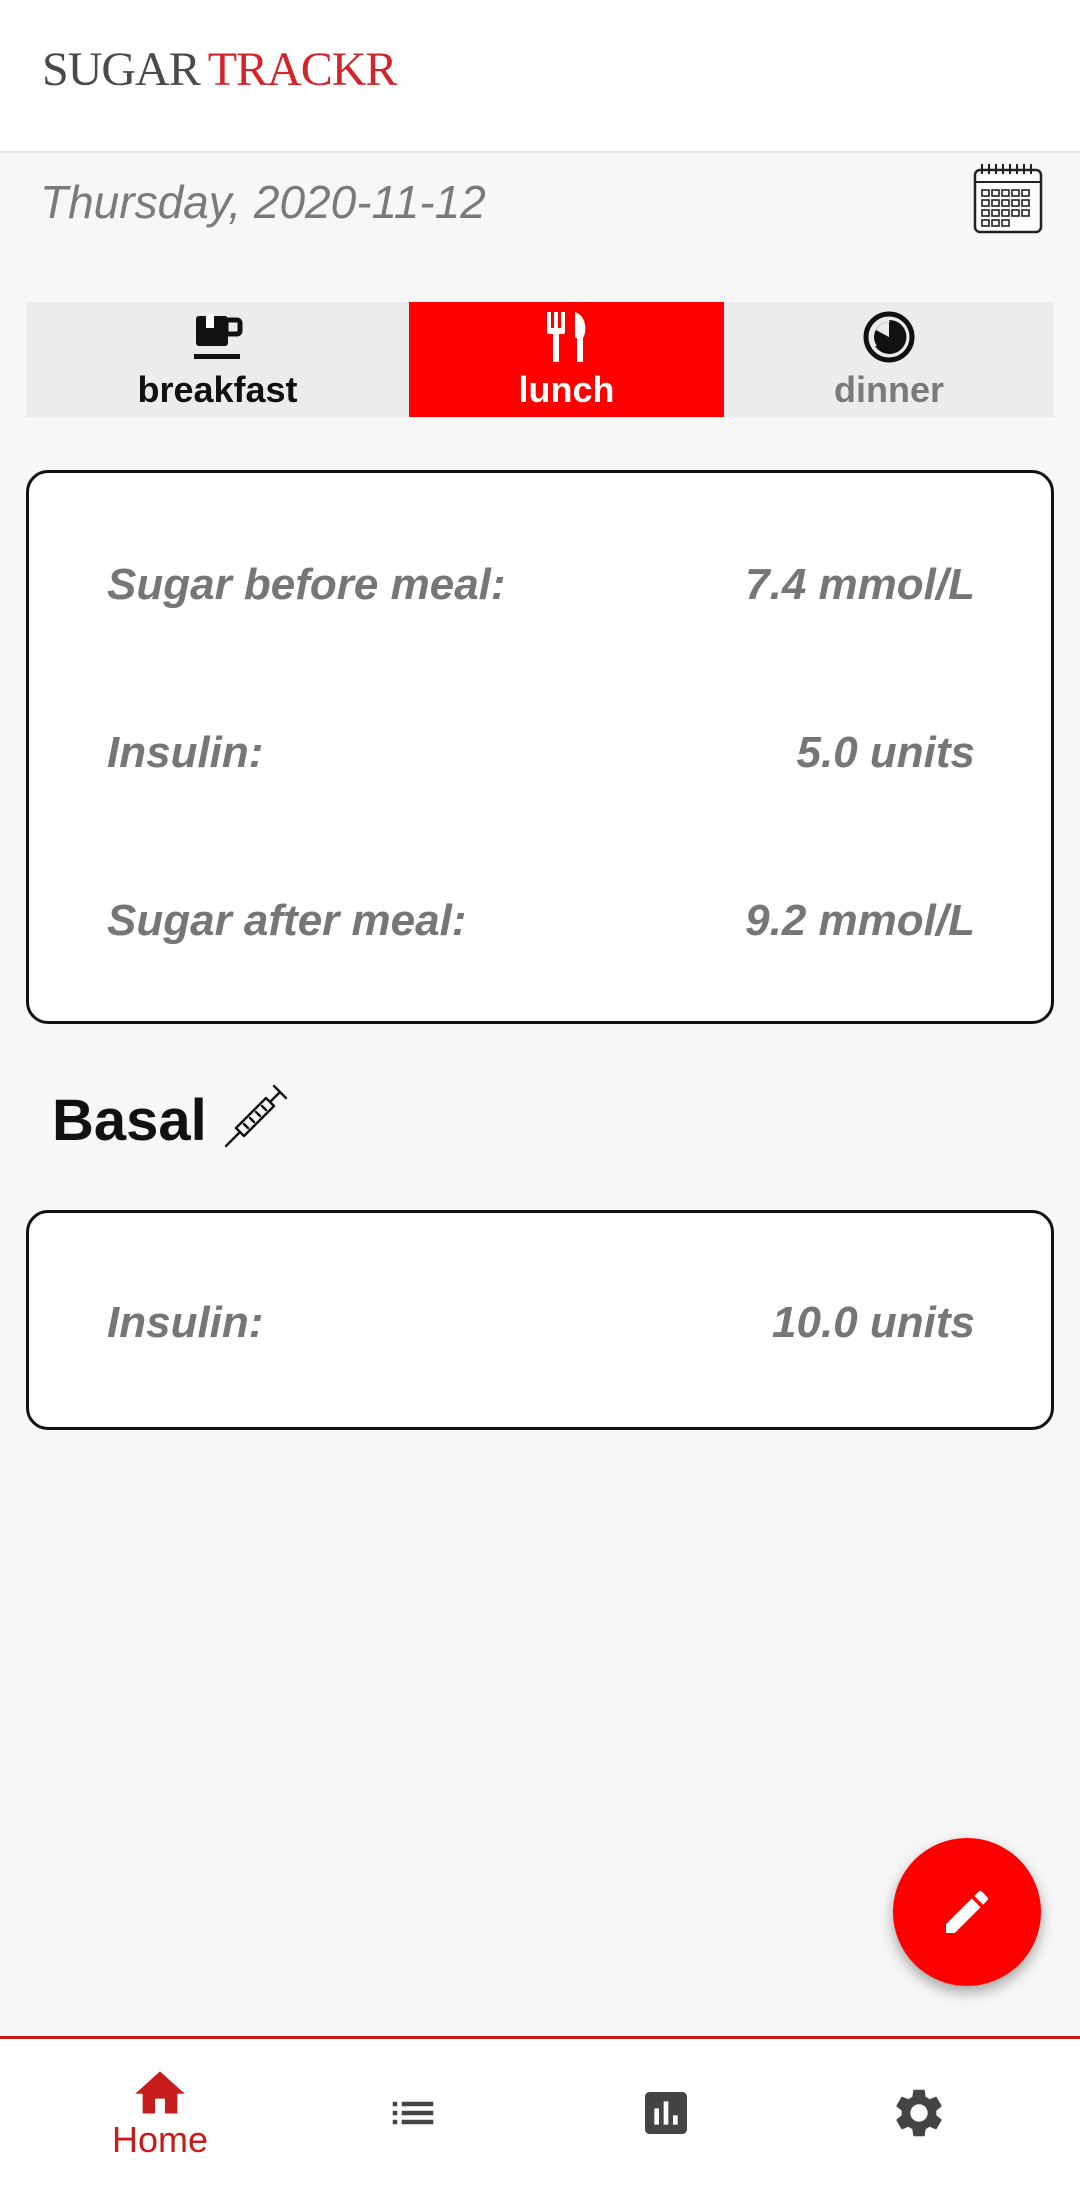  I want to click on syringe-icon, so click(257, 1115).